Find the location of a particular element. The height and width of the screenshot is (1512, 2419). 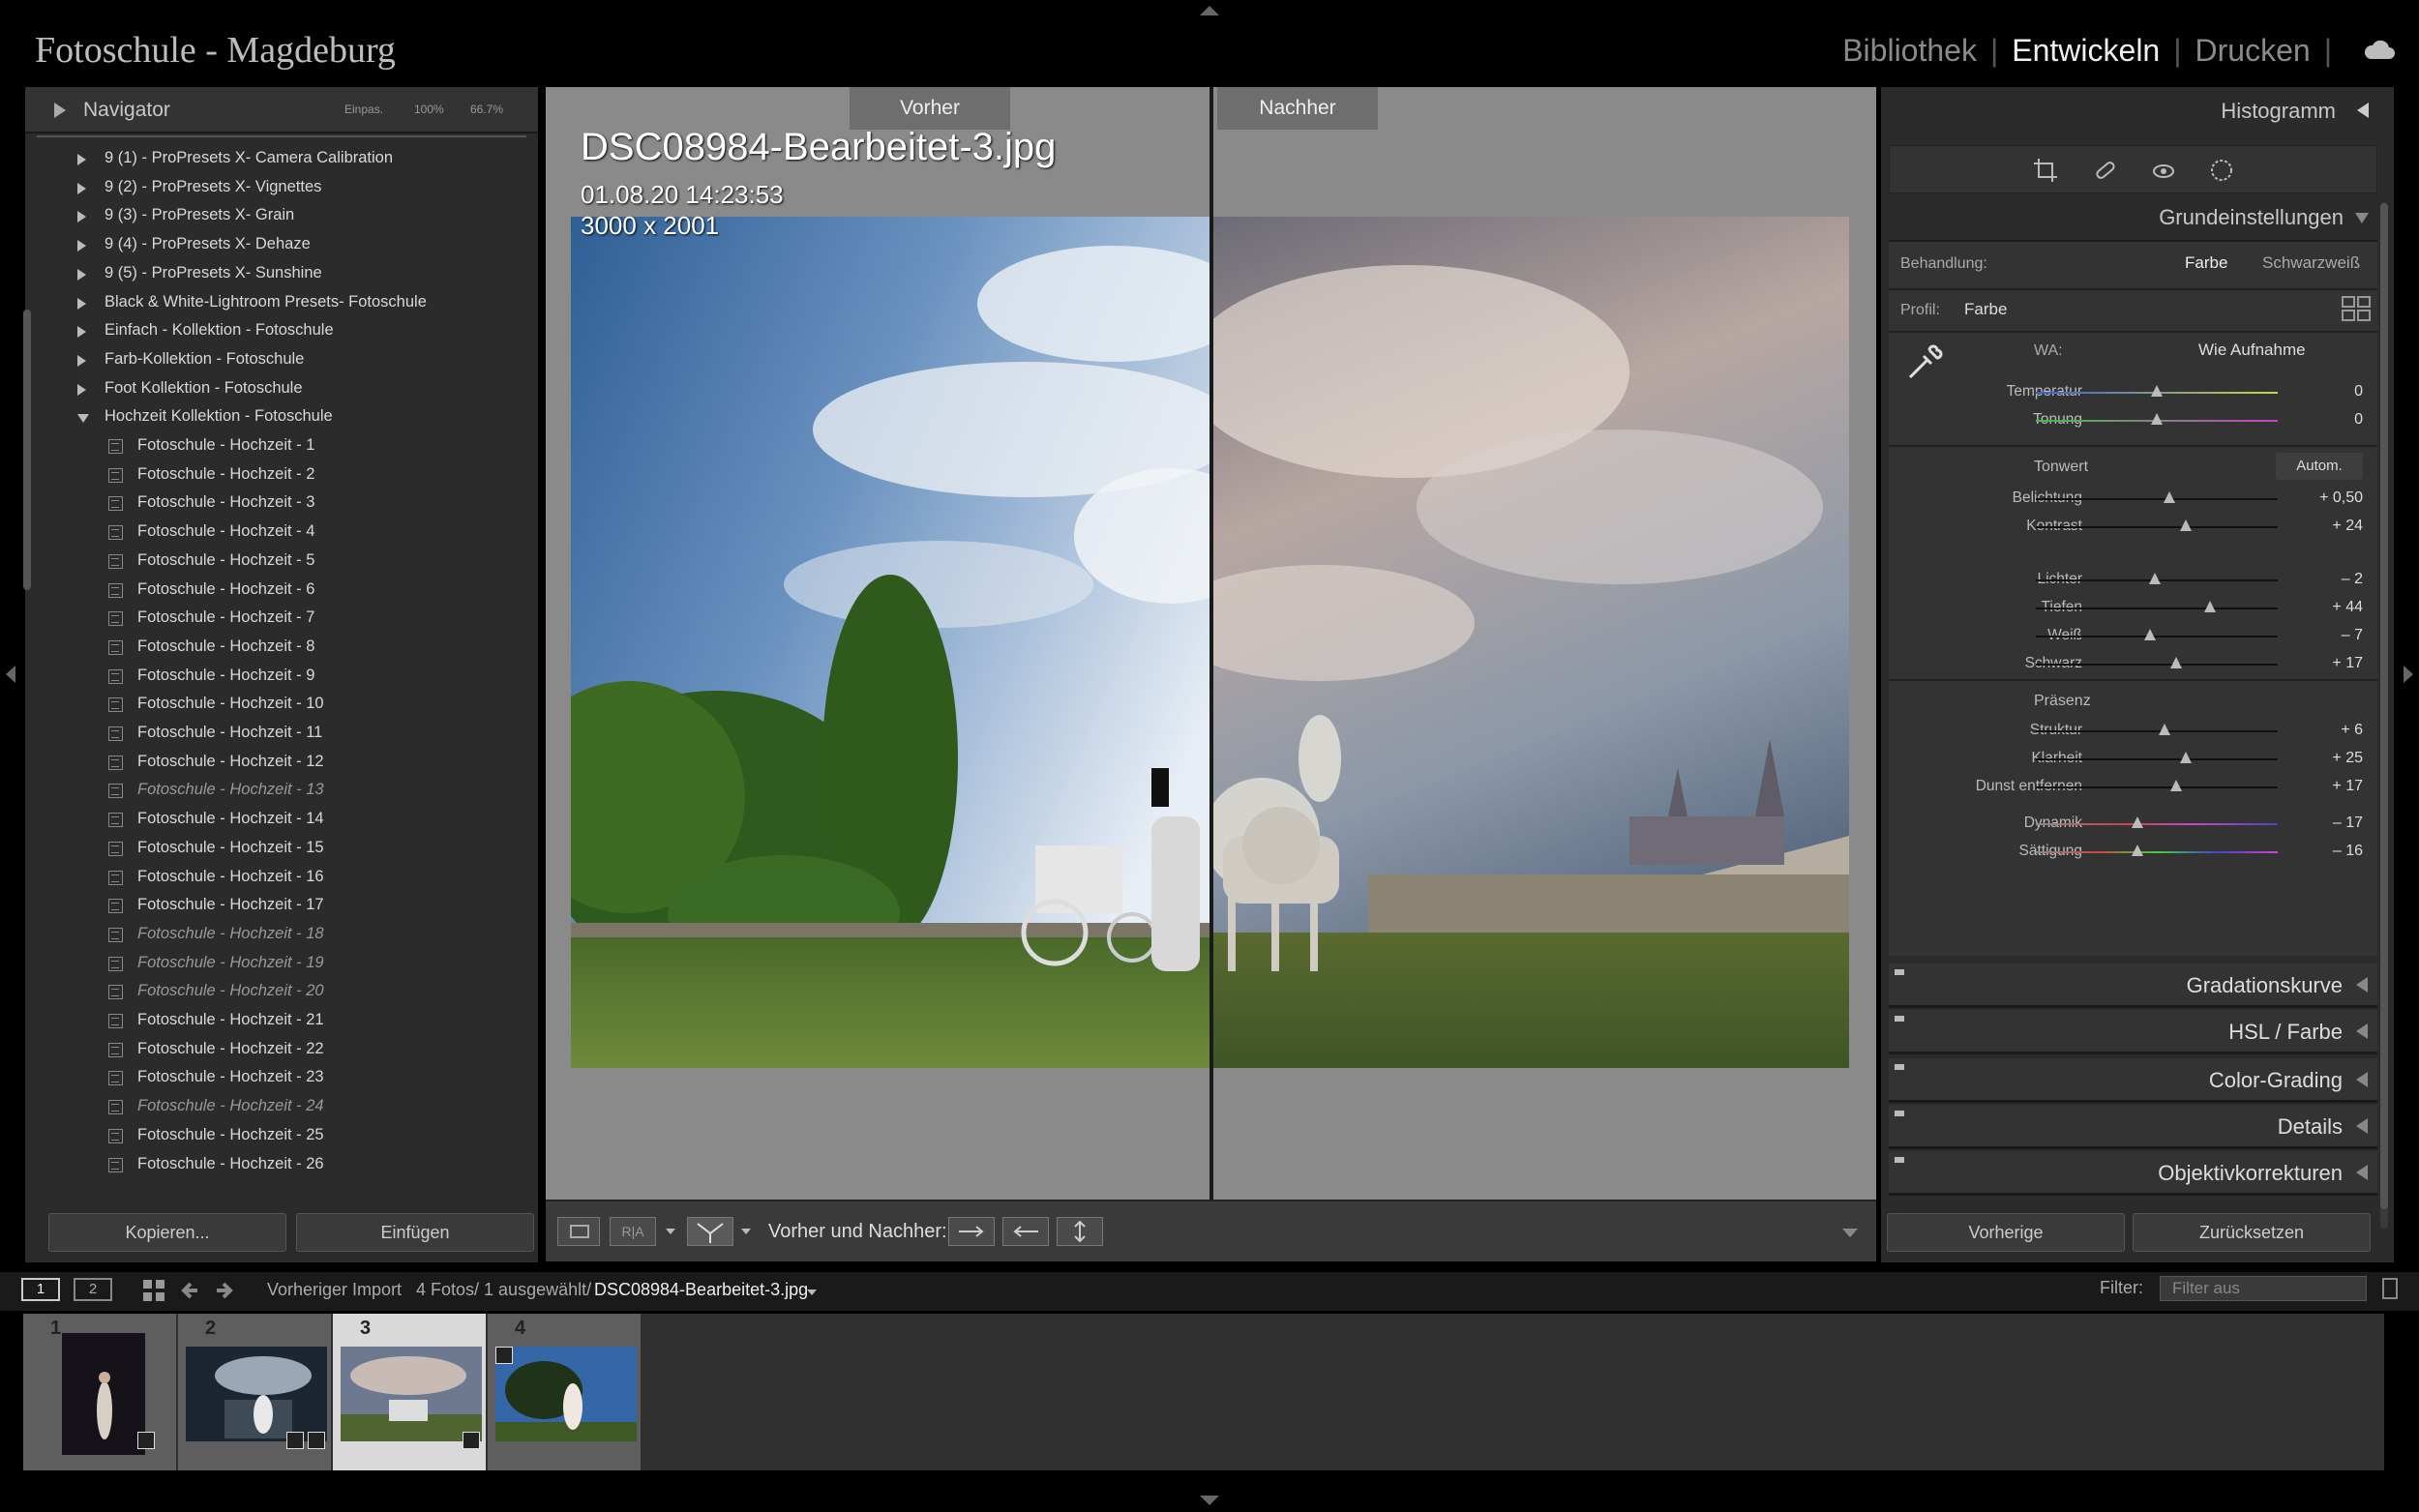

slider-tonung: Tonung0 is located at coordinates (2135, 421).